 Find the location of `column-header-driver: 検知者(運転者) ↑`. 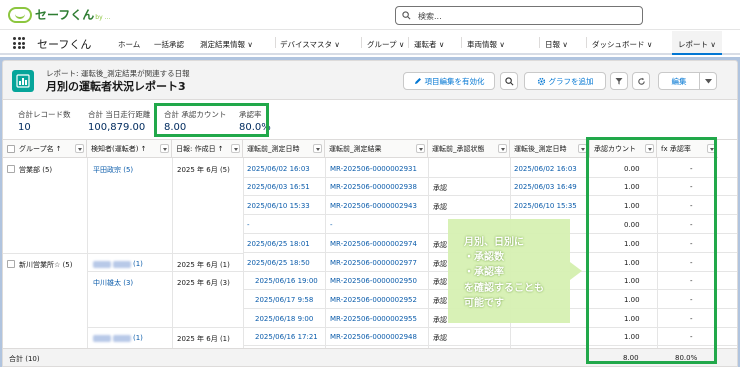

column-header-driver: 検知者(運転者) ↑ is located at coordinates (129, 149).